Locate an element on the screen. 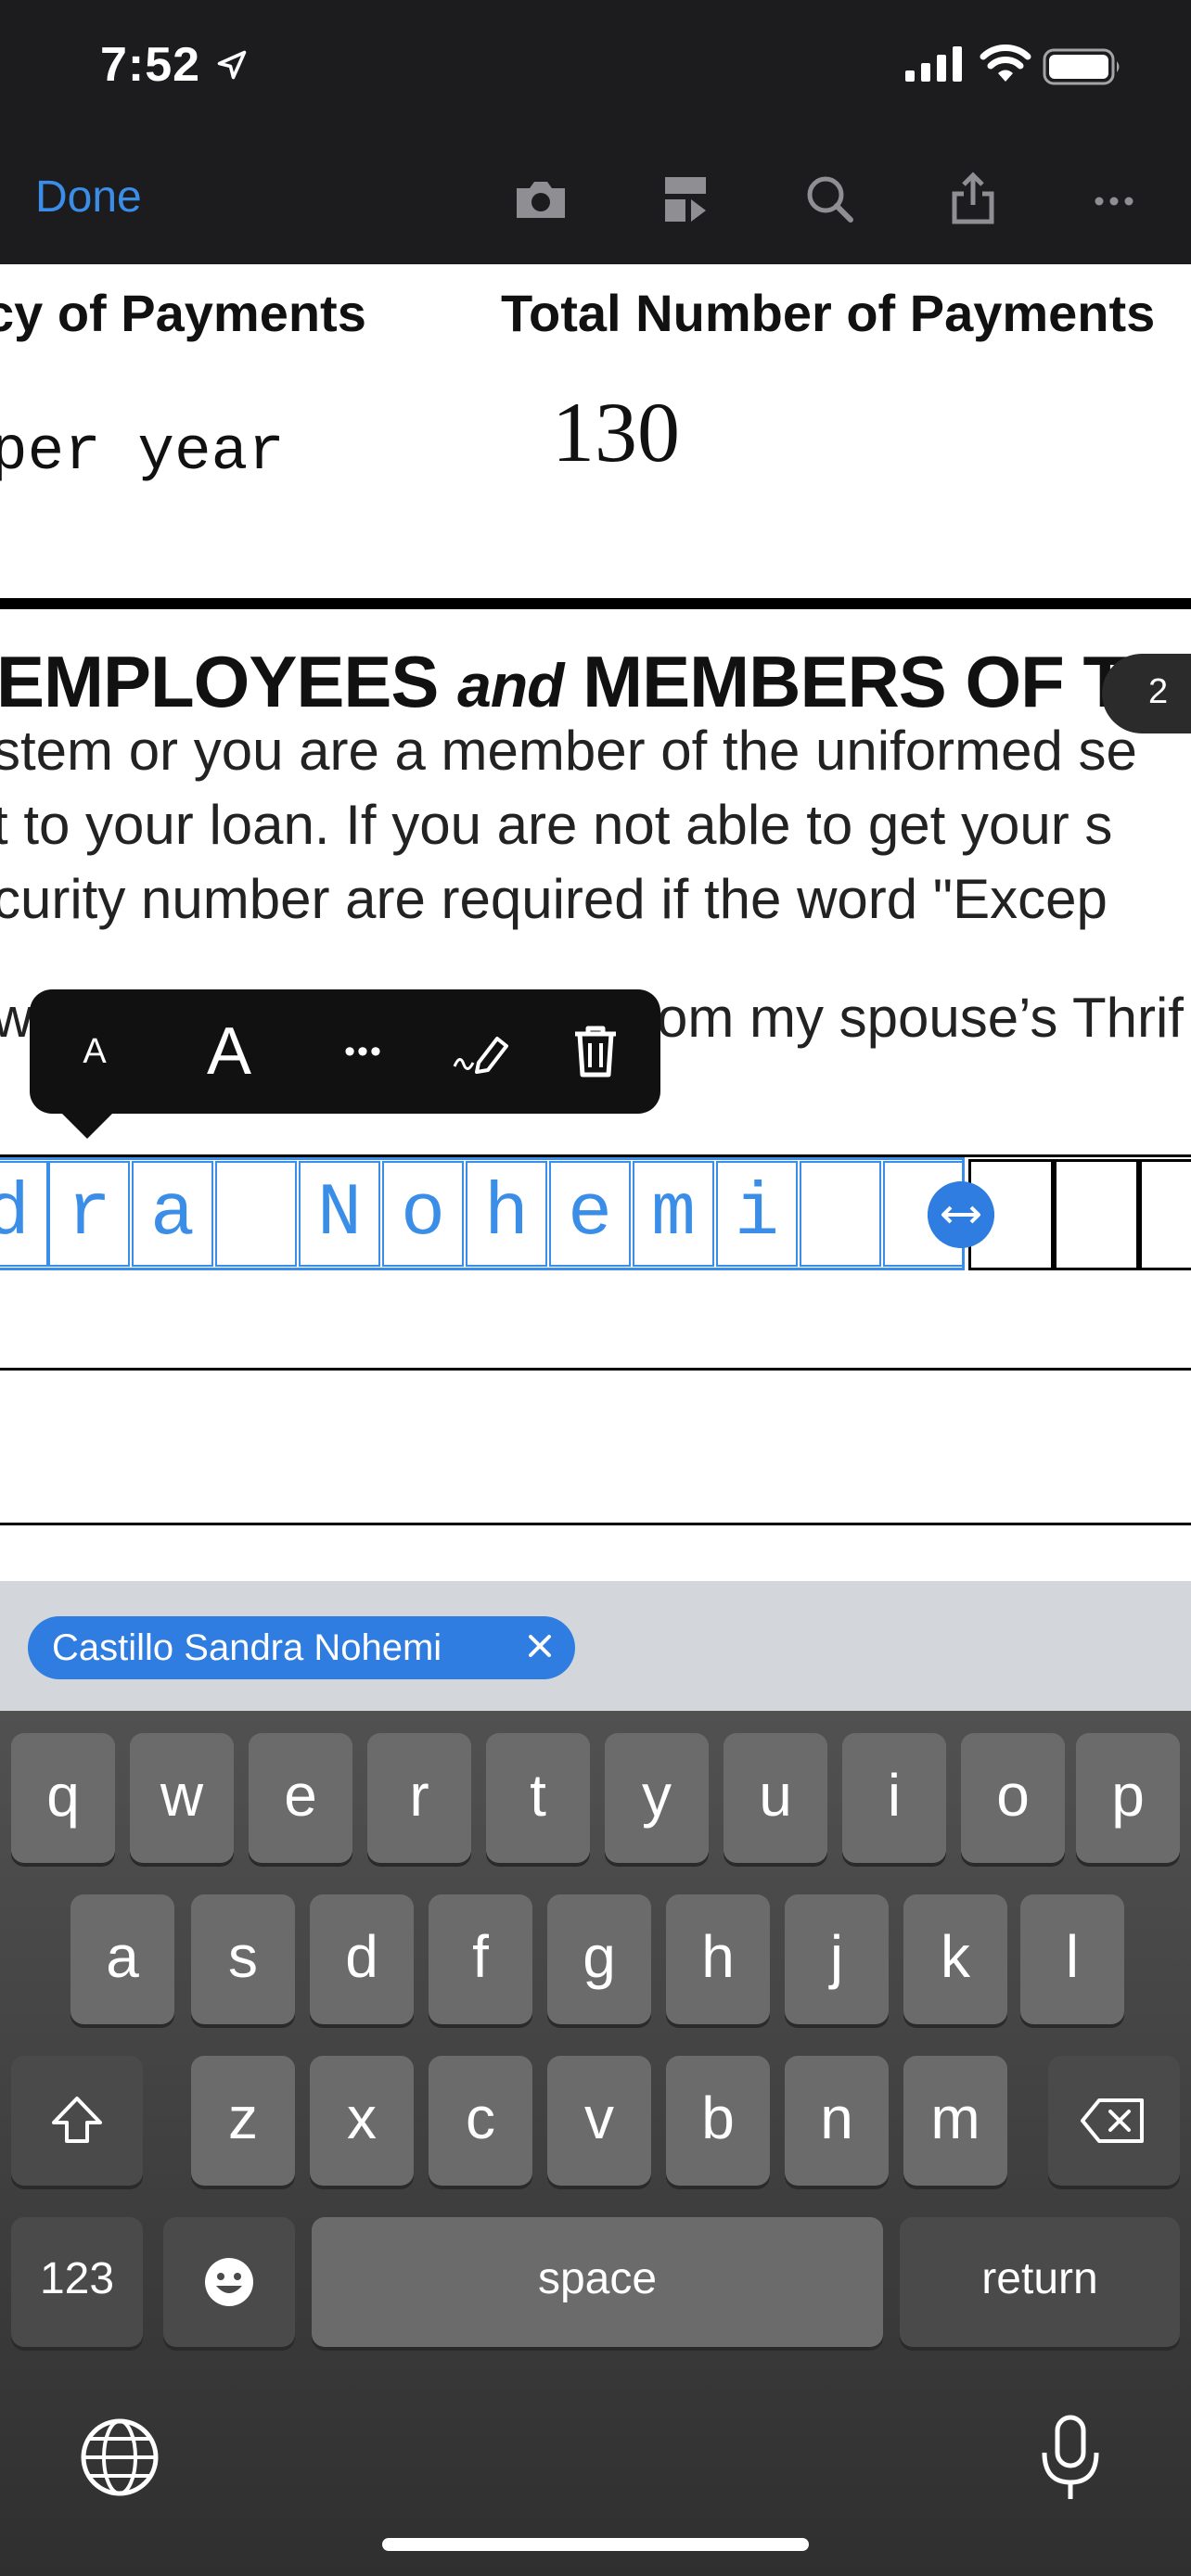 The width and height of the screenshot is (1191, 2576). autofill-suggestion-chip: Castillo Sandra Nohemi is located at coordinates (301, 1647).